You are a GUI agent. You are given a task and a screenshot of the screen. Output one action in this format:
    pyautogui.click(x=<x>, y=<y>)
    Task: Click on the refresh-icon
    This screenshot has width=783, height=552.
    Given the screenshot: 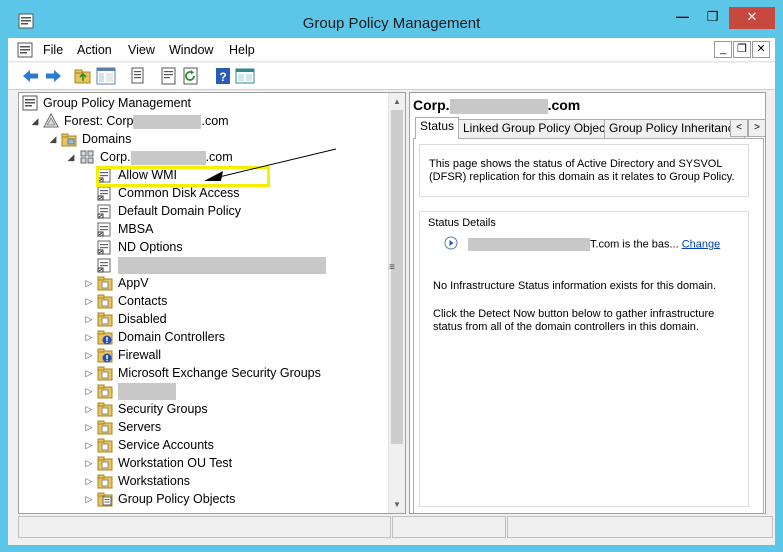 What is the action you would take?
    pyautogui.click(x=191, y=76)
    